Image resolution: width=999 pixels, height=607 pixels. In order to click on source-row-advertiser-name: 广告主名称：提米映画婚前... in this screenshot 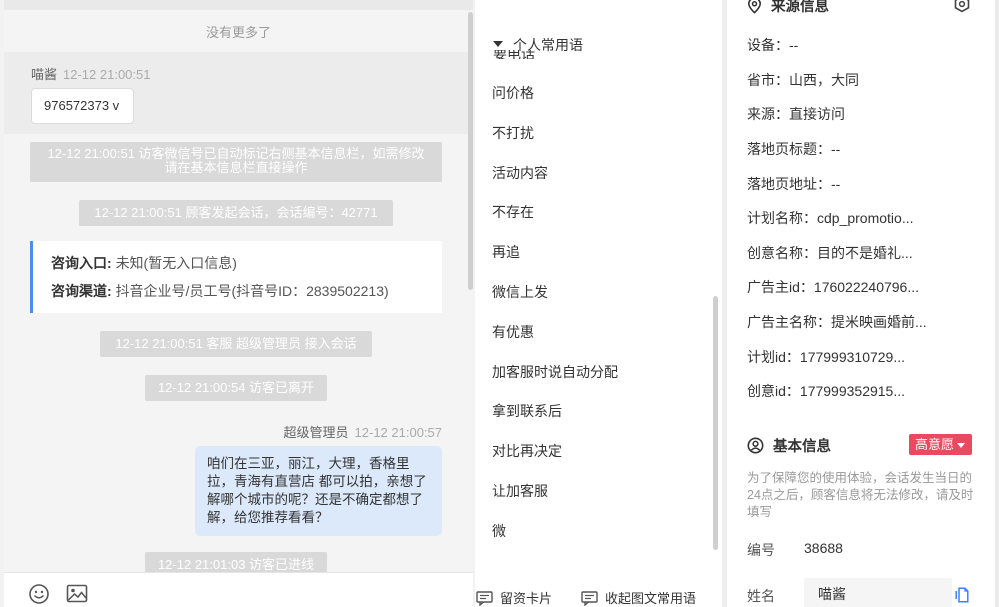, I will do `click(837, 322)`.